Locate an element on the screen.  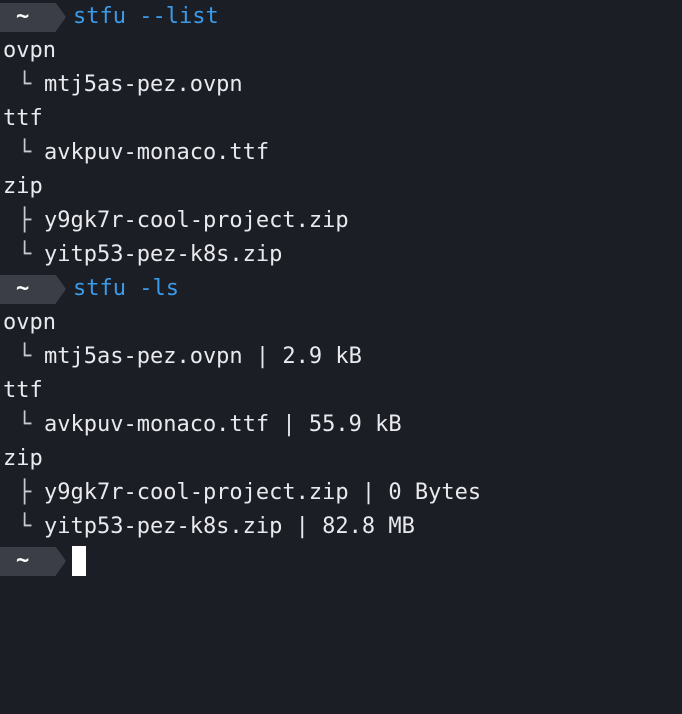
file-name: y9gk7r-cool-project.zip is located at coordinates (196, 220).